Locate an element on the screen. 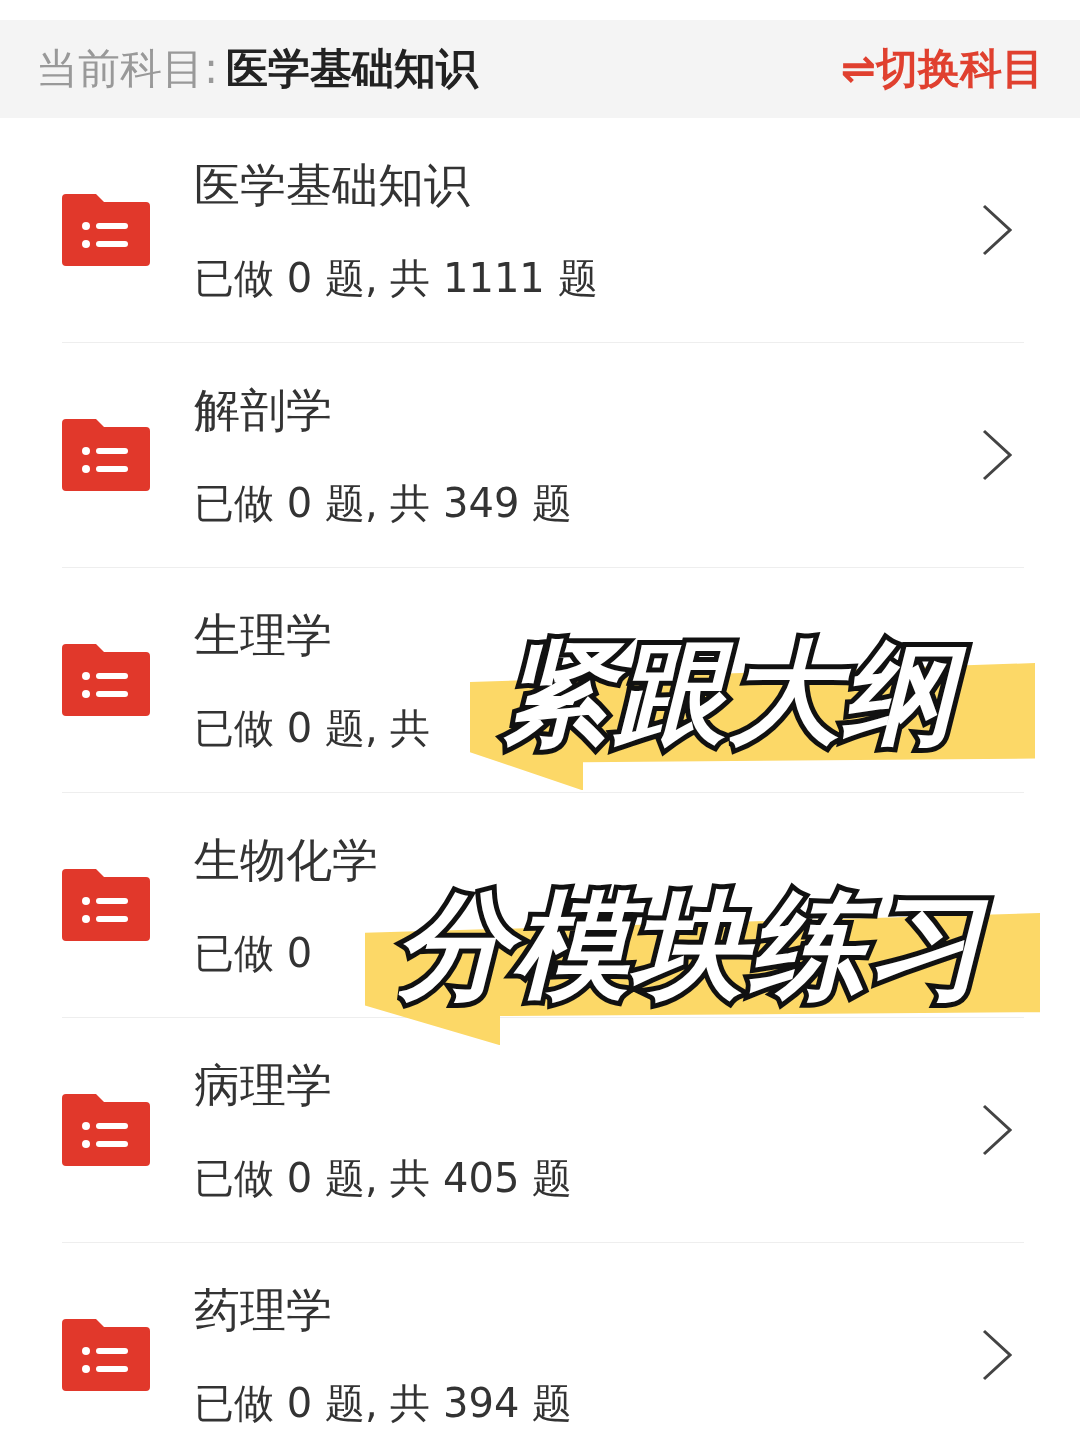 Image resolution: width=1080 pixels, height=1443 pixels. subject-name: 生理学 is located at coordinates (263, 635).